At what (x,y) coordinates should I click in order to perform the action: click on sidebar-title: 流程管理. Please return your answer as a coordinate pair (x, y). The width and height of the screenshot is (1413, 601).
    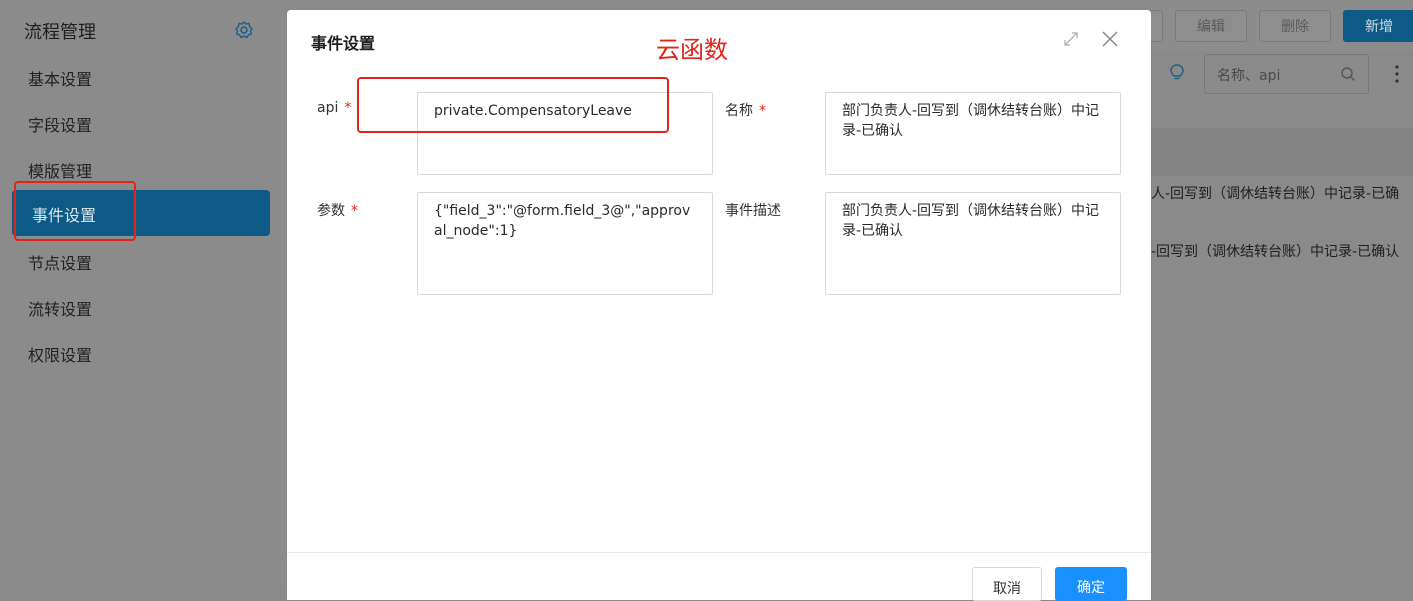
    Looking at the image, I should click on (60, 32).